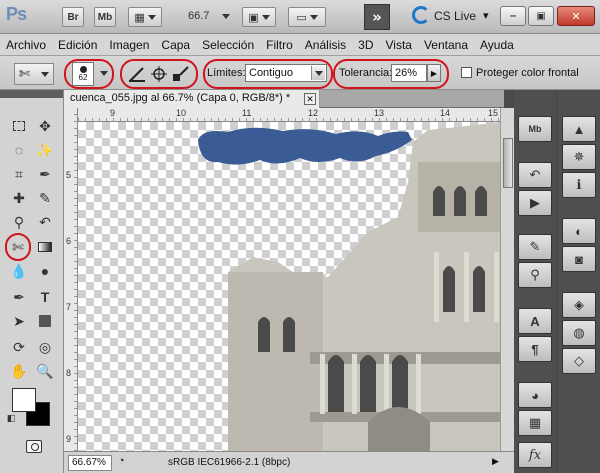  What do you see at coordinates (121, 461) in the screenshot?
I see `status-info-icon: ◔` at bounding box center [121, 461].